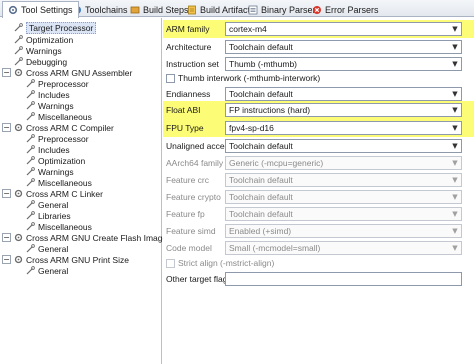 This screenshot has height=364, width=474. What do you see at coordinates (187, 180) in the screenshot?
I see `feature-crc-label: Feature crc` at bounding box center [187, 180].